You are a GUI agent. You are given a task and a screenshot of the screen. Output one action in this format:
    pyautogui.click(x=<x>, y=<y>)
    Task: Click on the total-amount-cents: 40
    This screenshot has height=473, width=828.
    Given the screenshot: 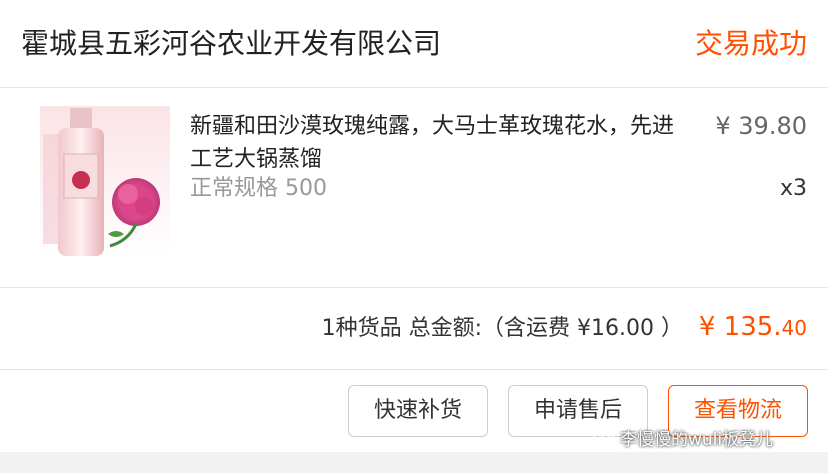 What is the action you would take?
    pyautogui.click(x=794, y=328)
    